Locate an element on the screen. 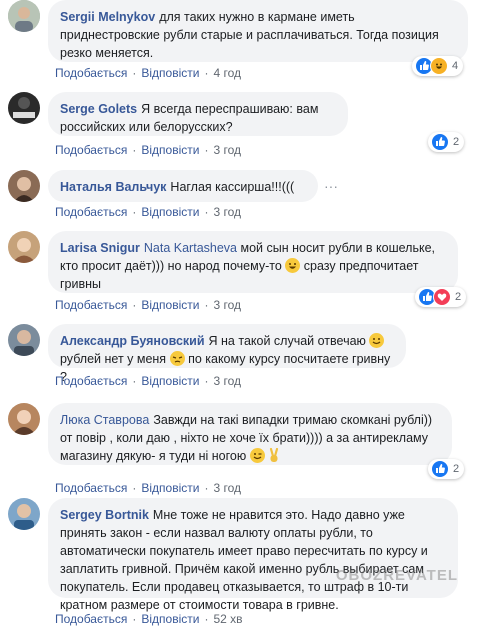 This screenshot has height=626, width=488. heart-icon is located at coordinates (442, 297).